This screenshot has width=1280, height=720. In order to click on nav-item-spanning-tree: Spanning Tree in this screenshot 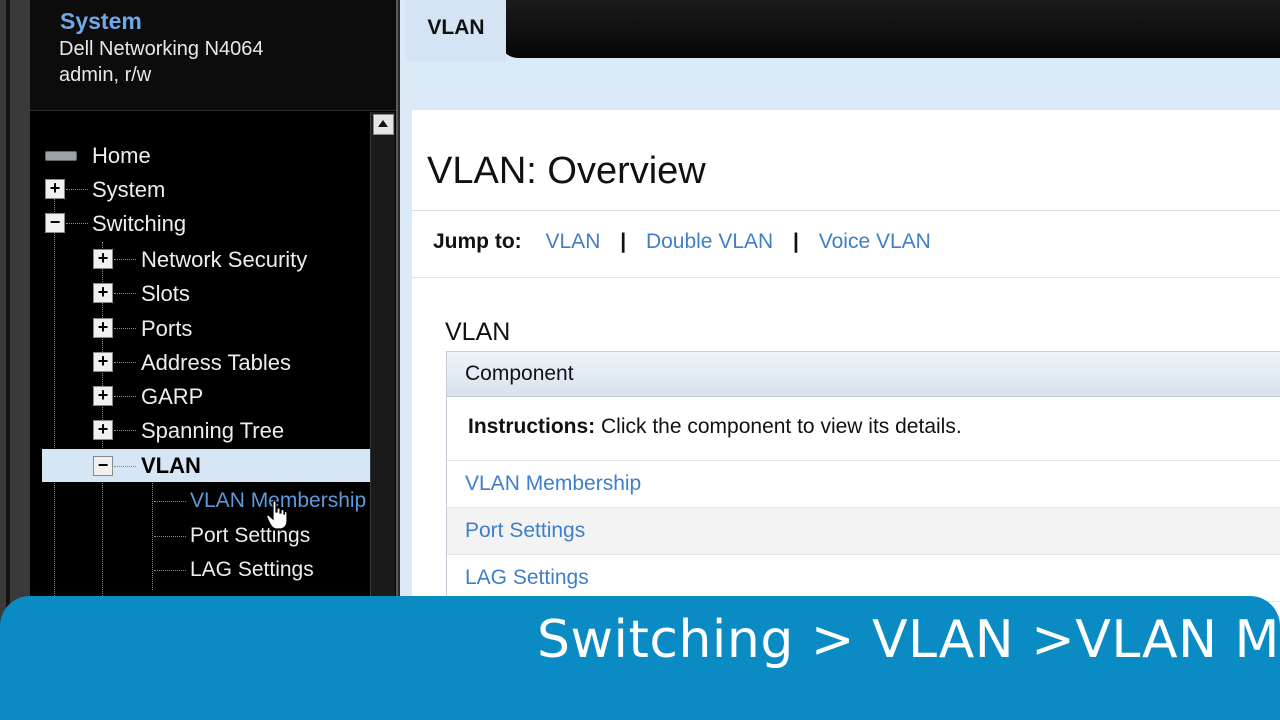, I will do `click(212, 431)`.